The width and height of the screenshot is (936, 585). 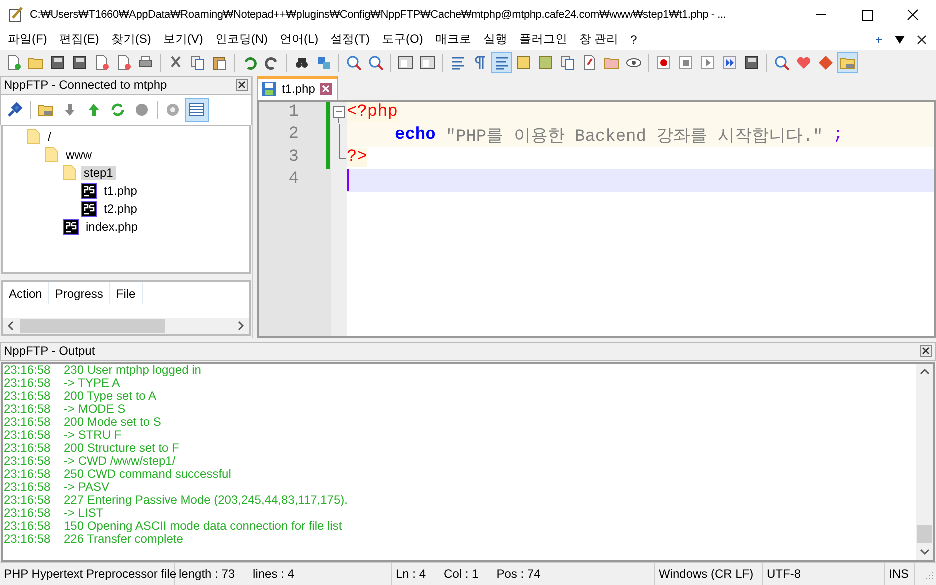 I want to click on menu-item: 편집(E), so click(x=79, y=39).